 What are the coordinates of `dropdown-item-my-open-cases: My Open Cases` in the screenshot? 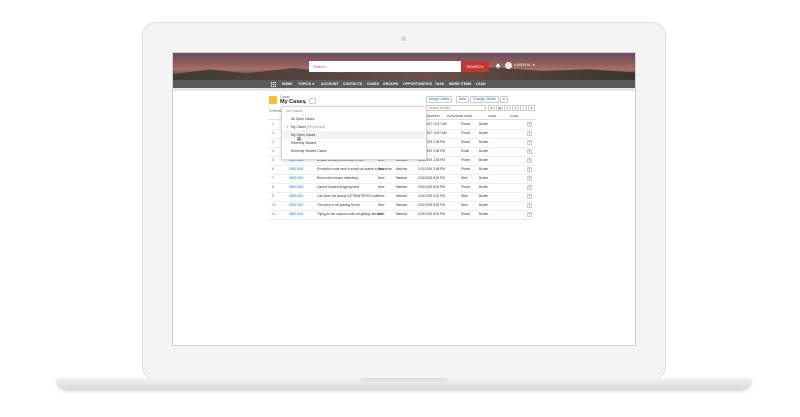 It's located at (354, 135).